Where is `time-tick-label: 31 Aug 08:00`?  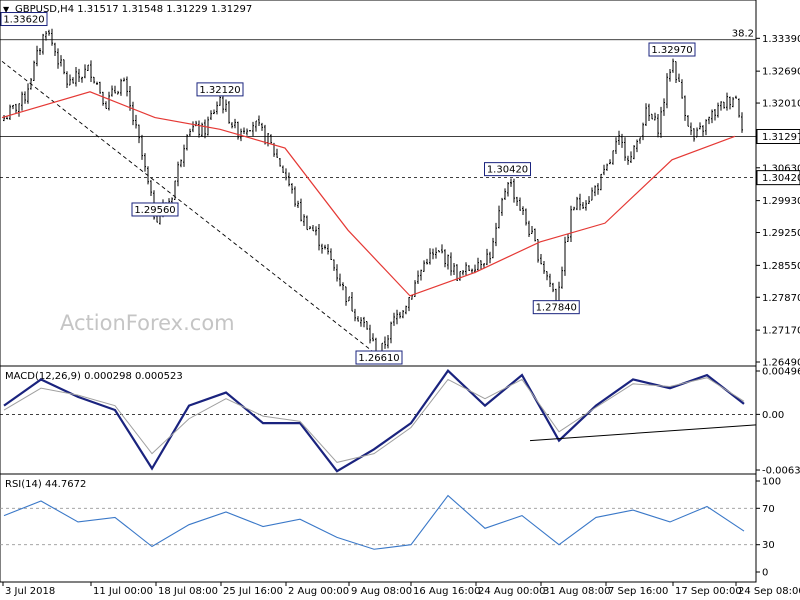 time-tick-label: 31 Aug 08:00 is located at coordinates (576, 591).